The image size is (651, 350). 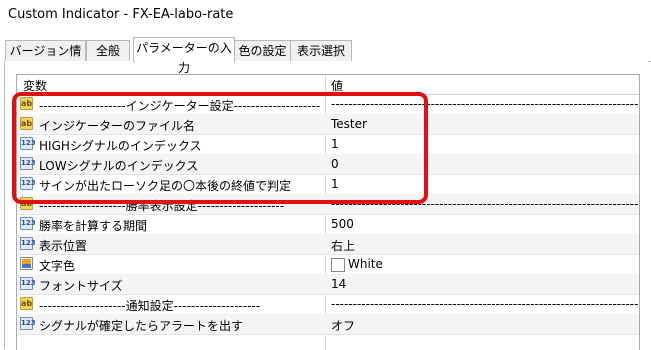 I want to click on param-name: シグナルが確定したらアラートを出す, so click(x=141, y=326).